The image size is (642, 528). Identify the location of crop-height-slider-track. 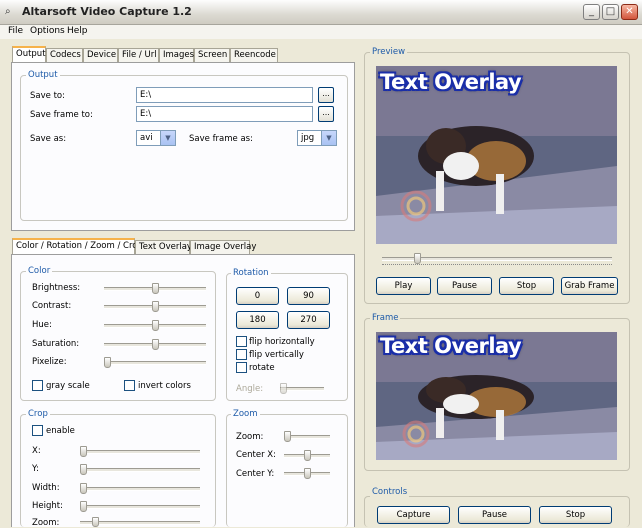
(140, 507).